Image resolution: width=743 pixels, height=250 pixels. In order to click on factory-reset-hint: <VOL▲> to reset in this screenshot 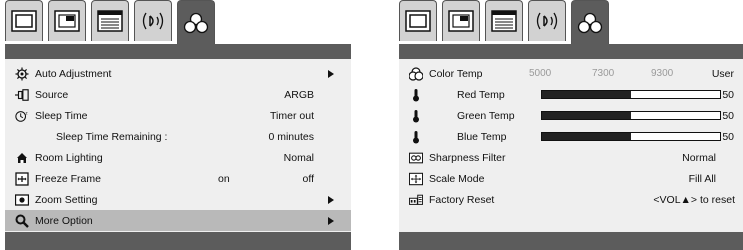, I will do `click(694, 199)`.